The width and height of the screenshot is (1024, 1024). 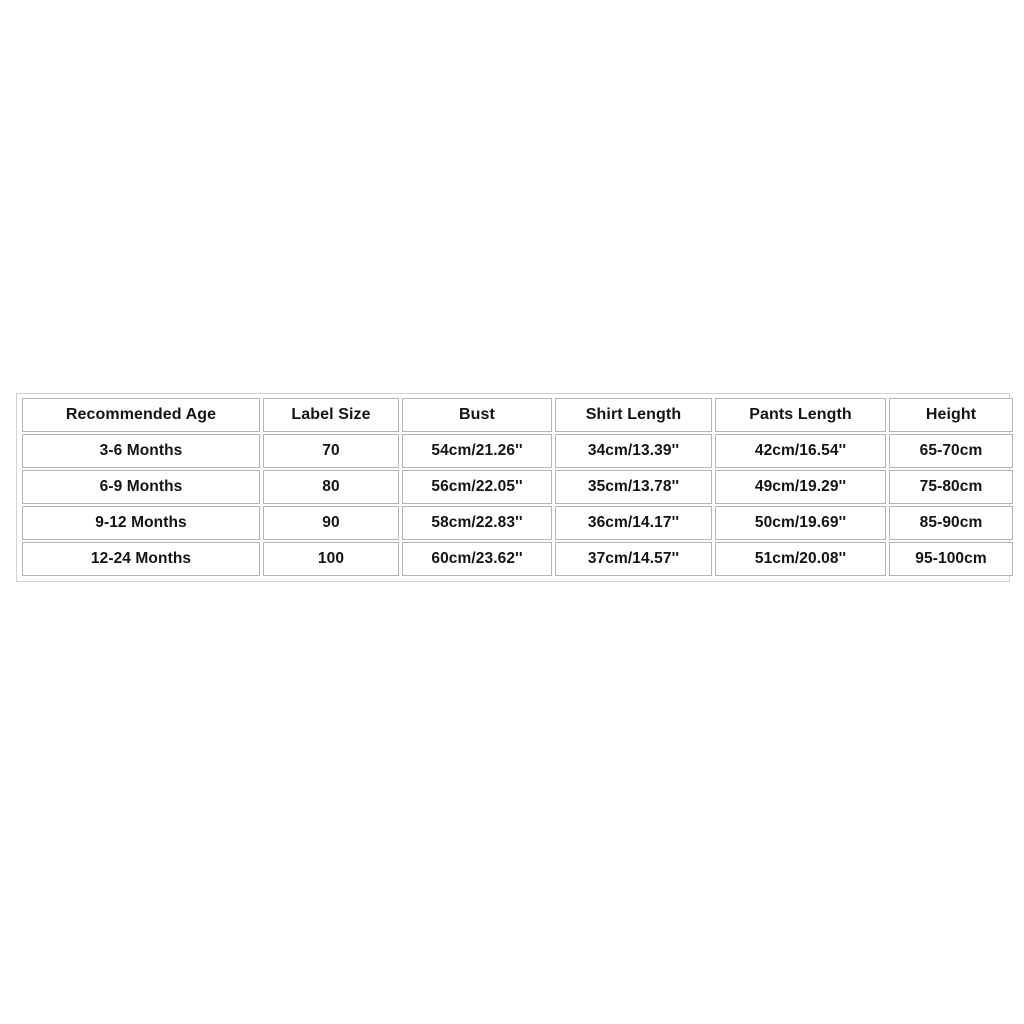 I want to click on cell-label-size: 100, so click(x=331, y=559).